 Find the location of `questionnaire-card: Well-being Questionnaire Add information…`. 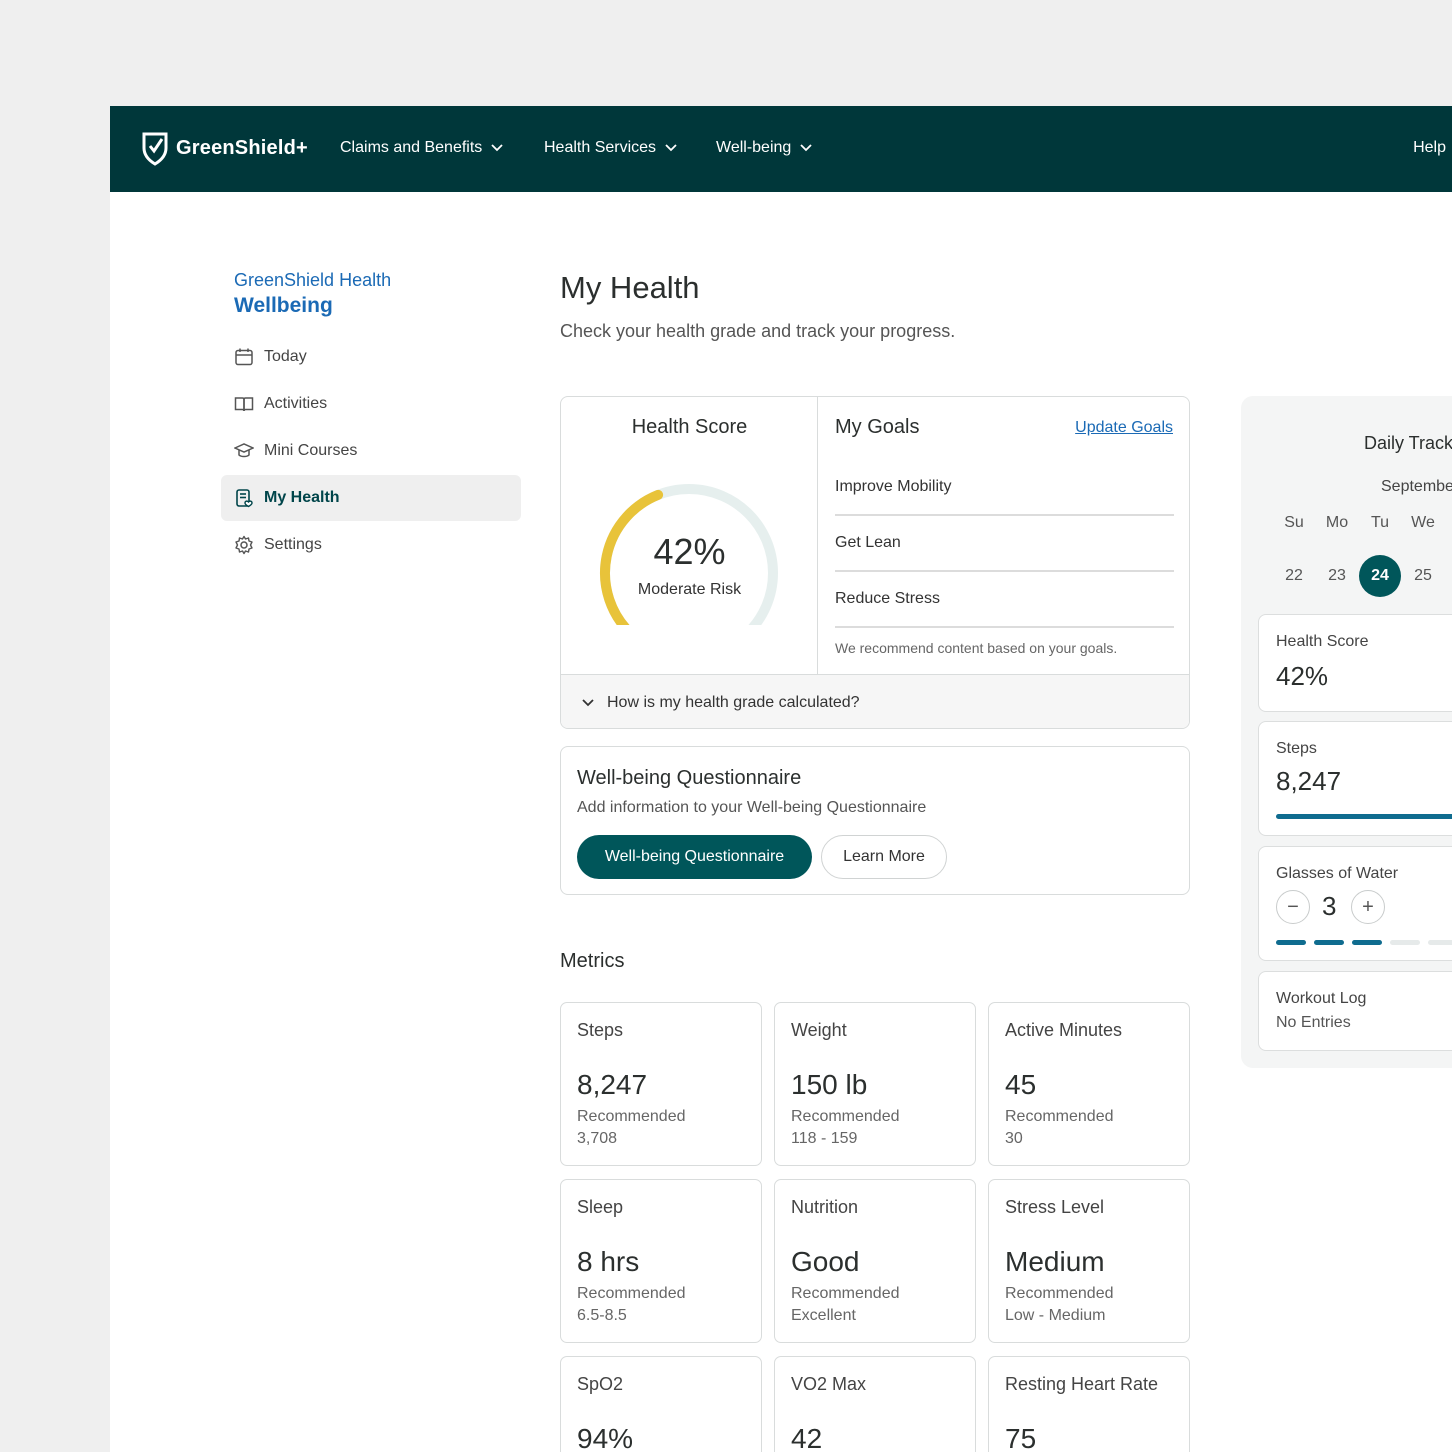

questionnaire-card: Well-being Questionnaire Add information… is located at coordinates (875, 820).